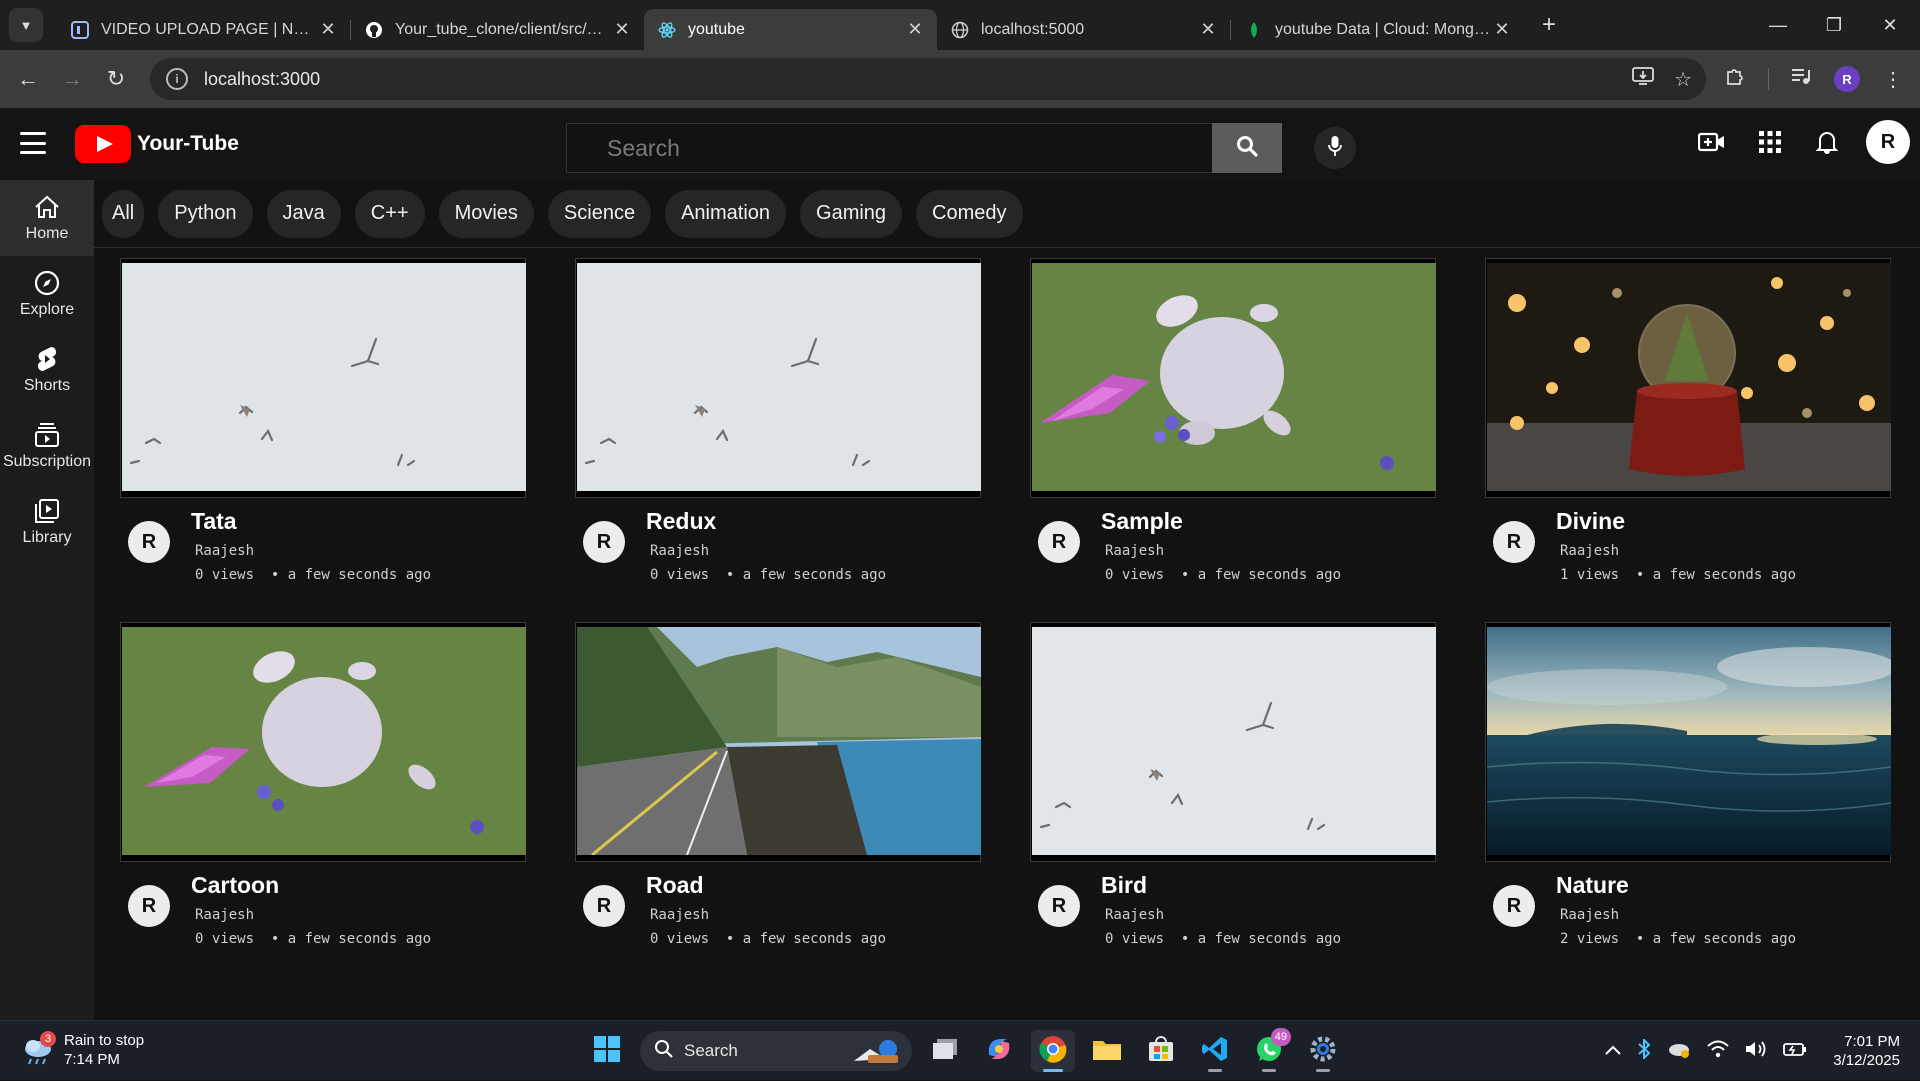 This screenshot has width=1920, height=1081. What do you see at coordinates (1888, 142) in the screenshot?
I see `user-avatar-button: R` at bounding box center [1888, 142].